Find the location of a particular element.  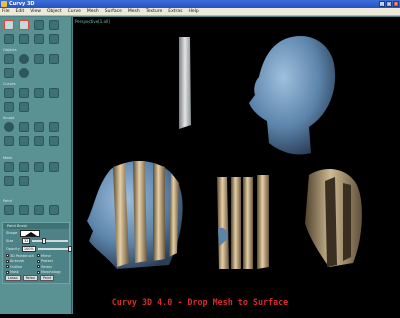

plane-icon is located at coordinates (54, 59).